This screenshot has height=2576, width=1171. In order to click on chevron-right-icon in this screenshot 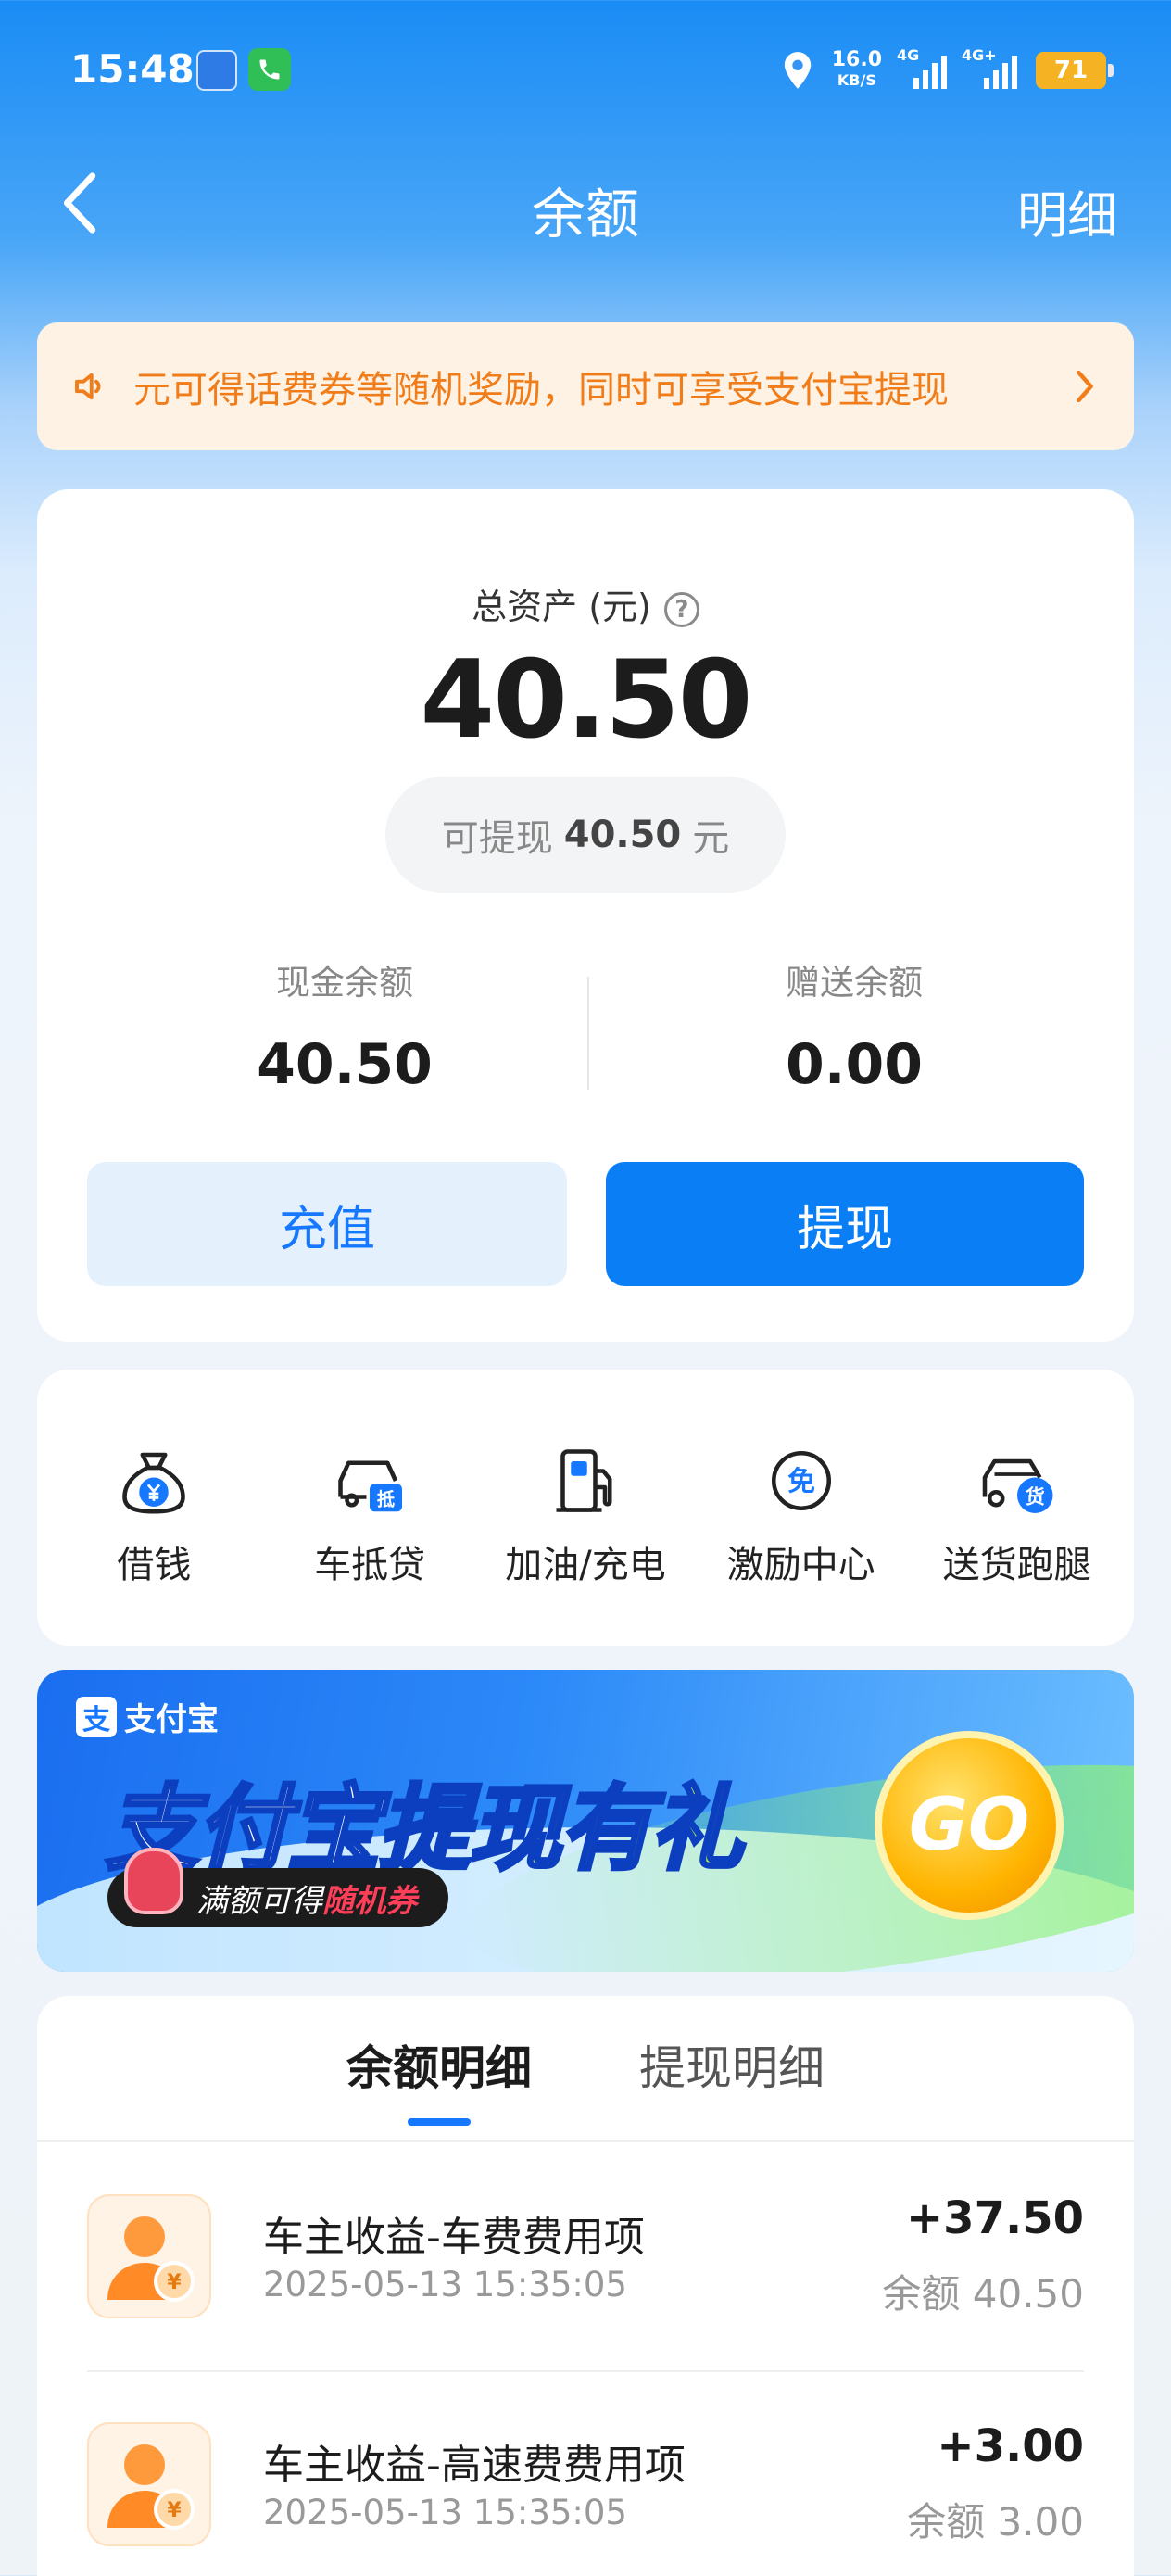, I will do `click(1085, 386)`.